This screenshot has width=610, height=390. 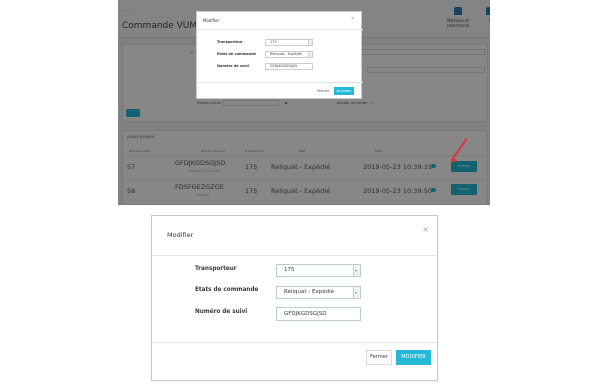 I want to click on mini-select-carrier: 175, so click(x=289, y=42).